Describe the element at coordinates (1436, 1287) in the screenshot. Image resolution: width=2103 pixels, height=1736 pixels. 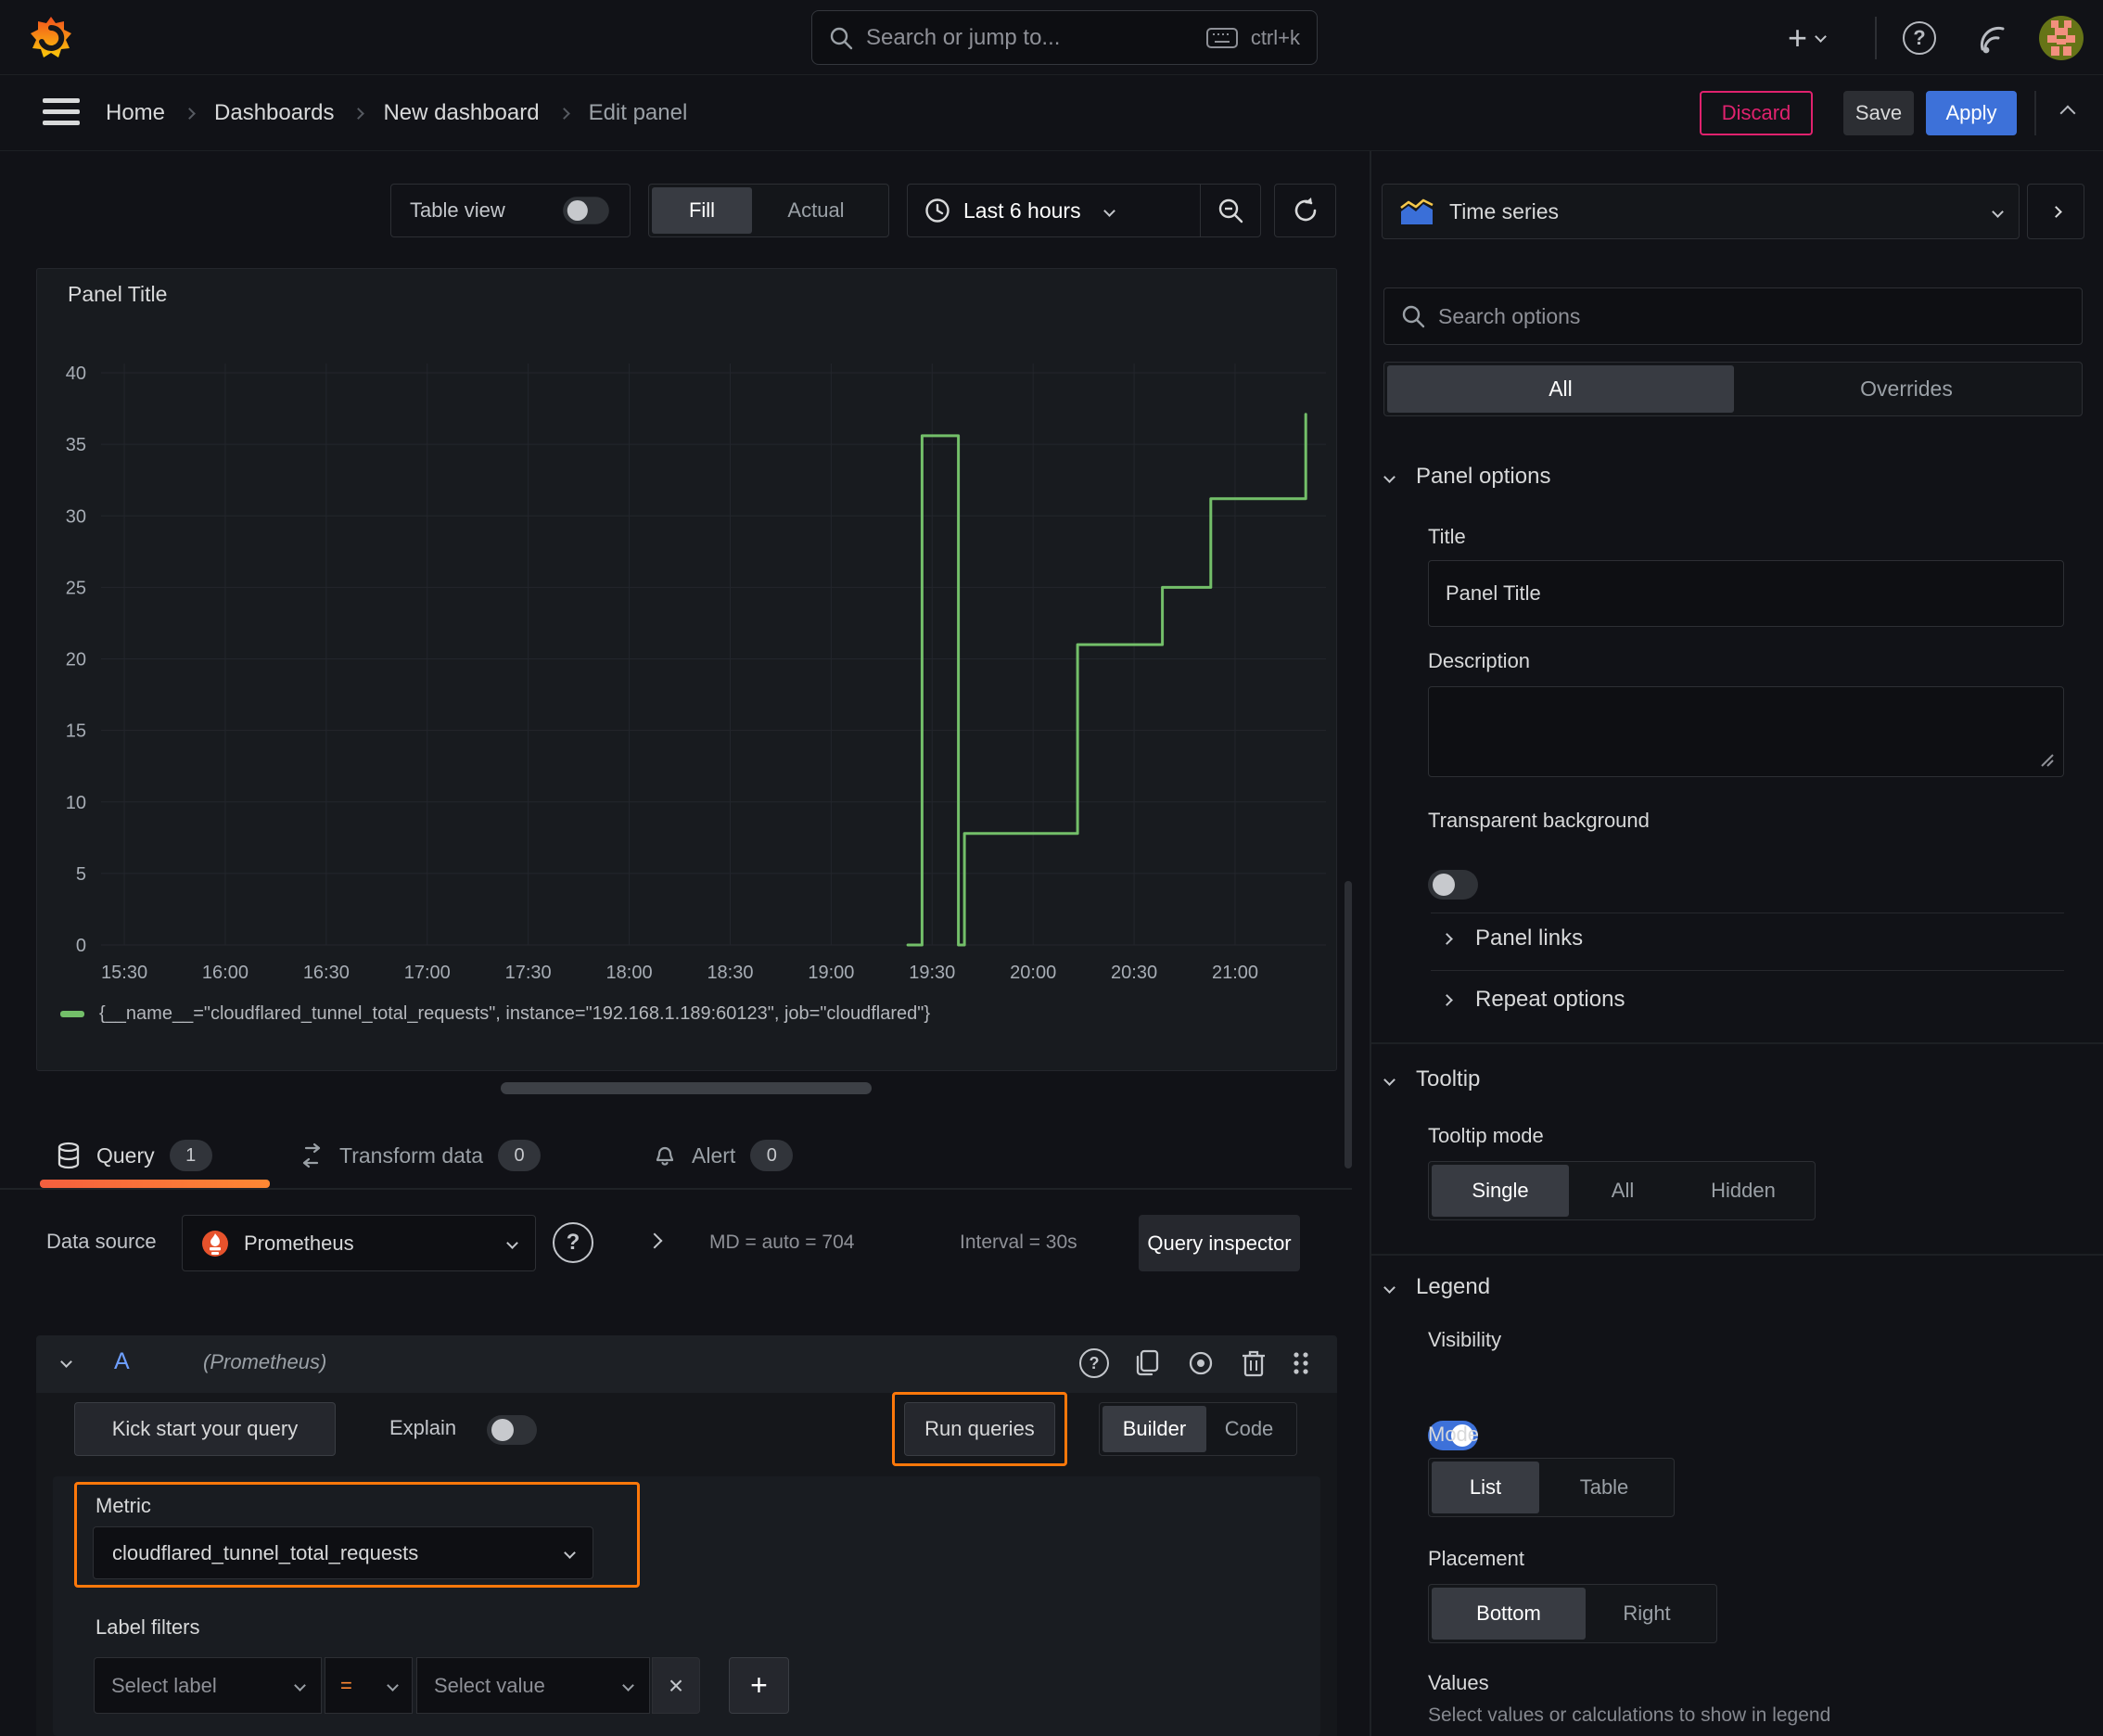
I see `legend-header: Legend` at that location.